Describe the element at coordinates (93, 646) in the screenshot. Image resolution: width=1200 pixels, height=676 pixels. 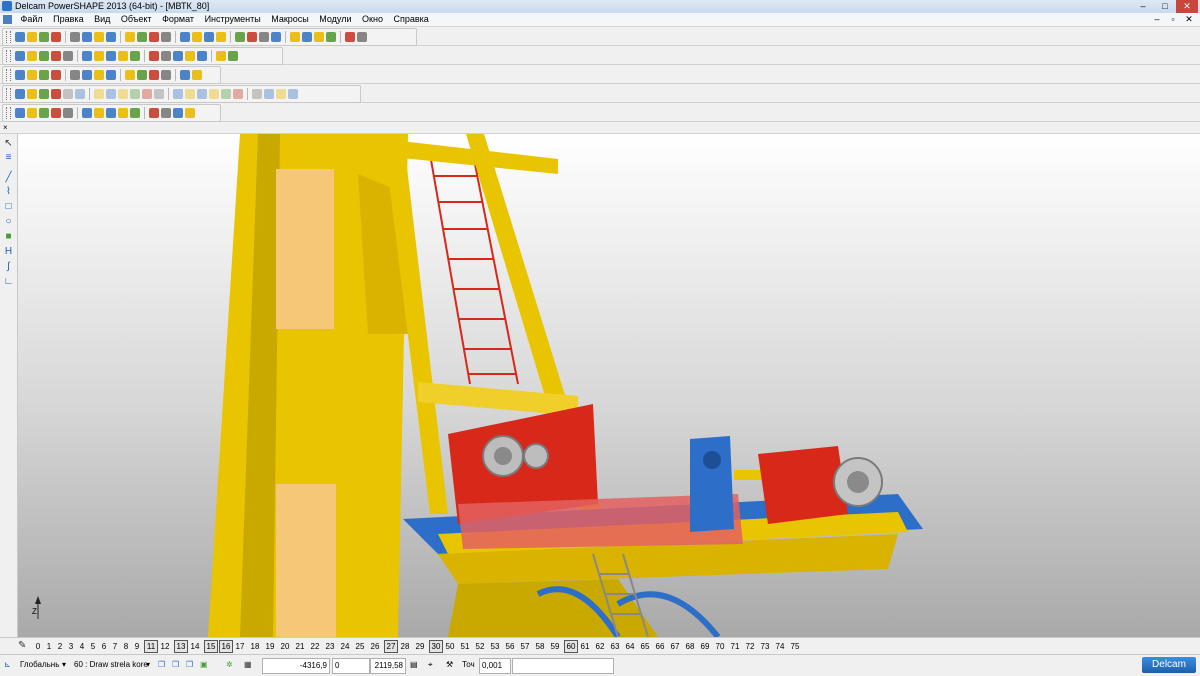
I see `level-button-5: 5` at that location.